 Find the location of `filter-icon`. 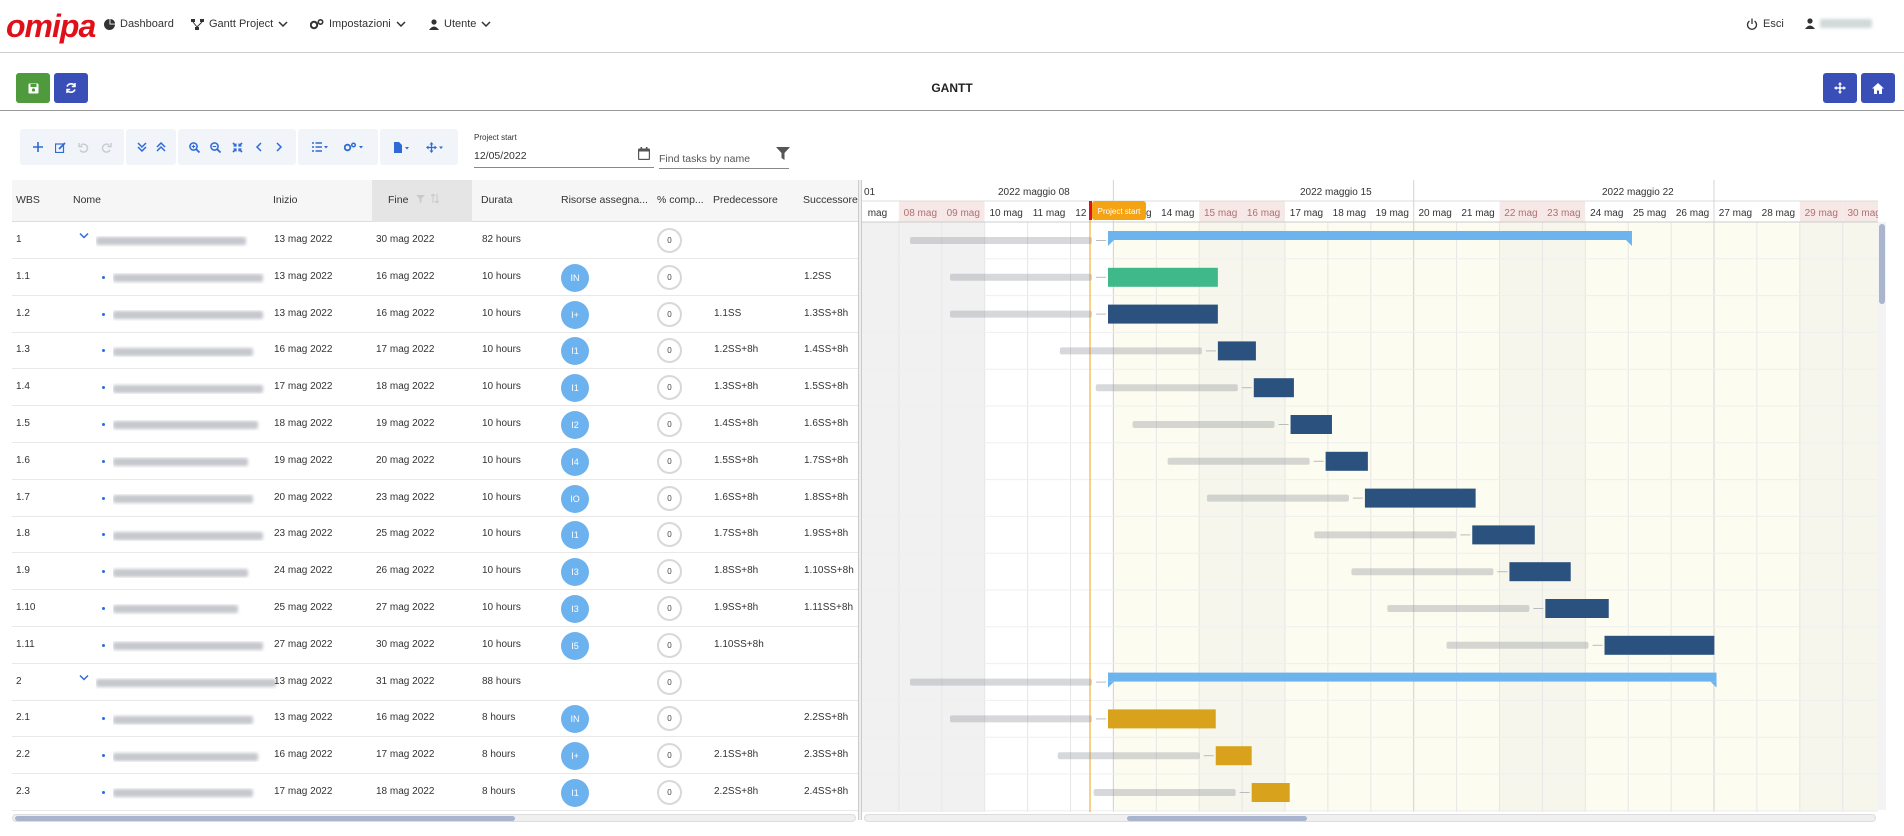

filter-icon is located at coordinates (783, 153).